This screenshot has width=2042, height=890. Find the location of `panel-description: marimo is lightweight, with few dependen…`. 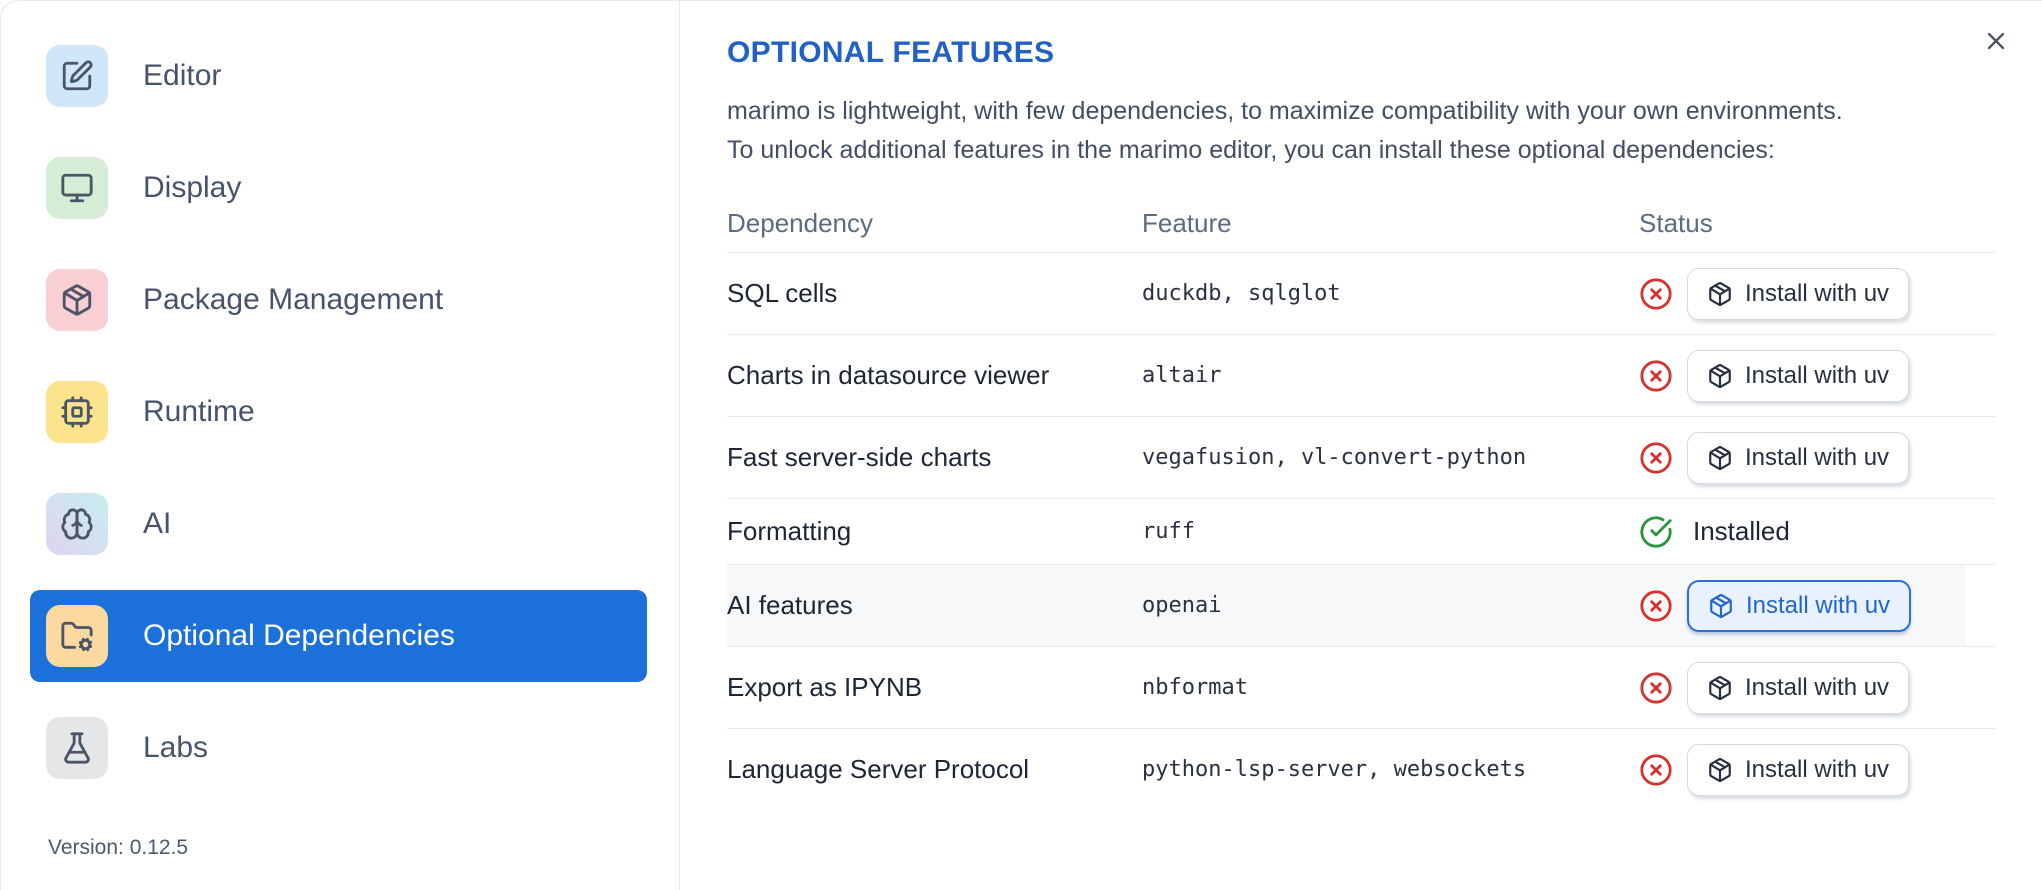

panel-description: marimo is lightweight, with few dependen… is located at coordinates (1361, 131).